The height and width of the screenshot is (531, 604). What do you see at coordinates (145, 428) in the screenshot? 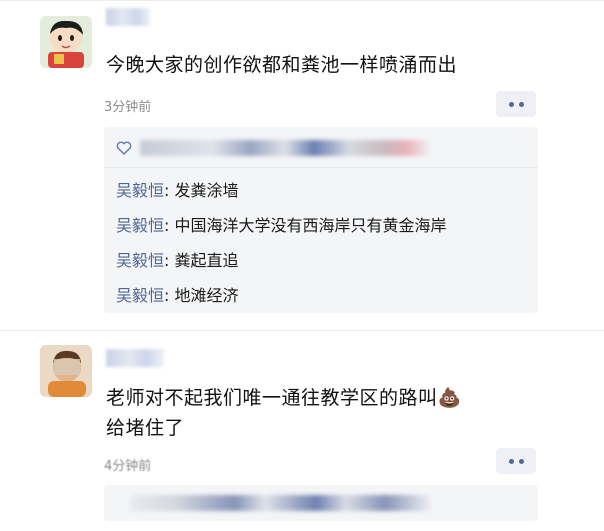
I see `post-content-line2: 给堵住了` at bounding box center [145, 428].